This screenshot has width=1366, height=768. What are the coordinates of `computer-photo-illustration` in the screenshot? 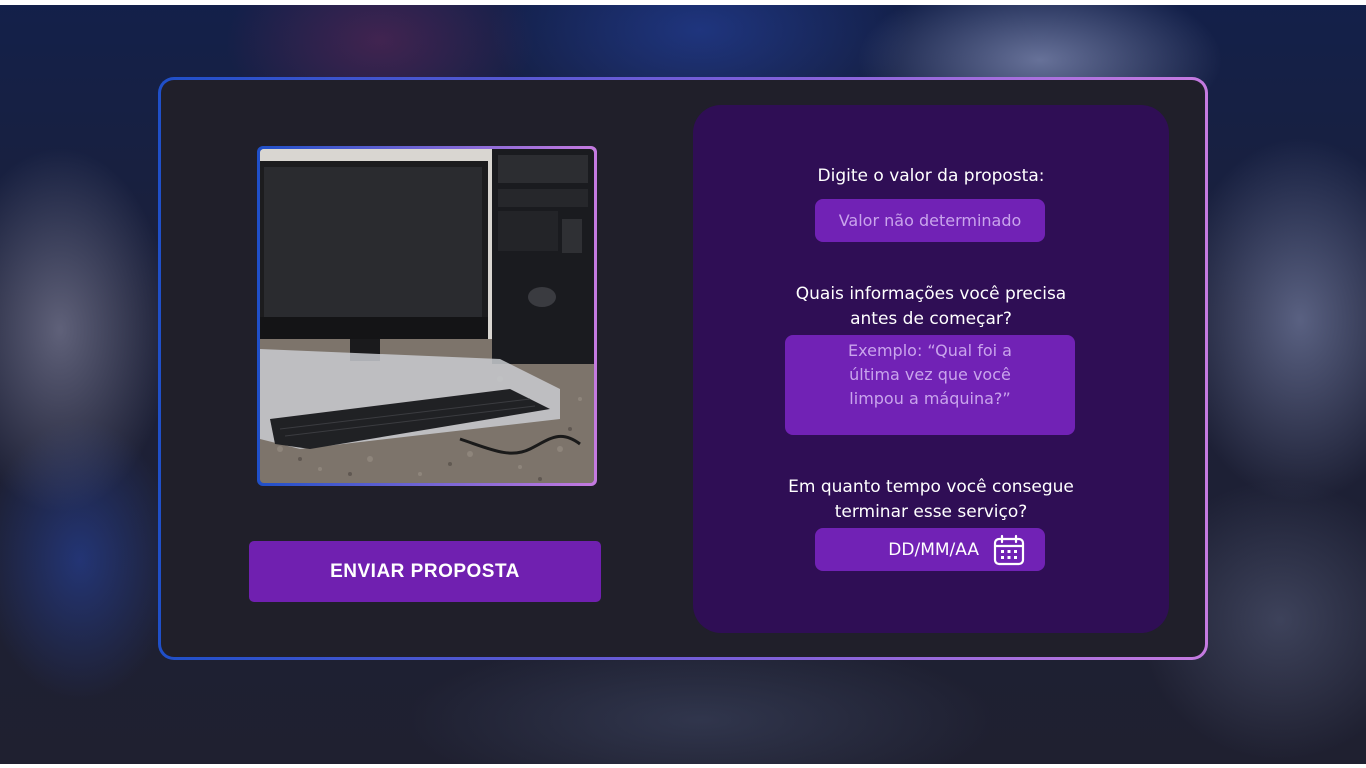 It's located at (427, 316).